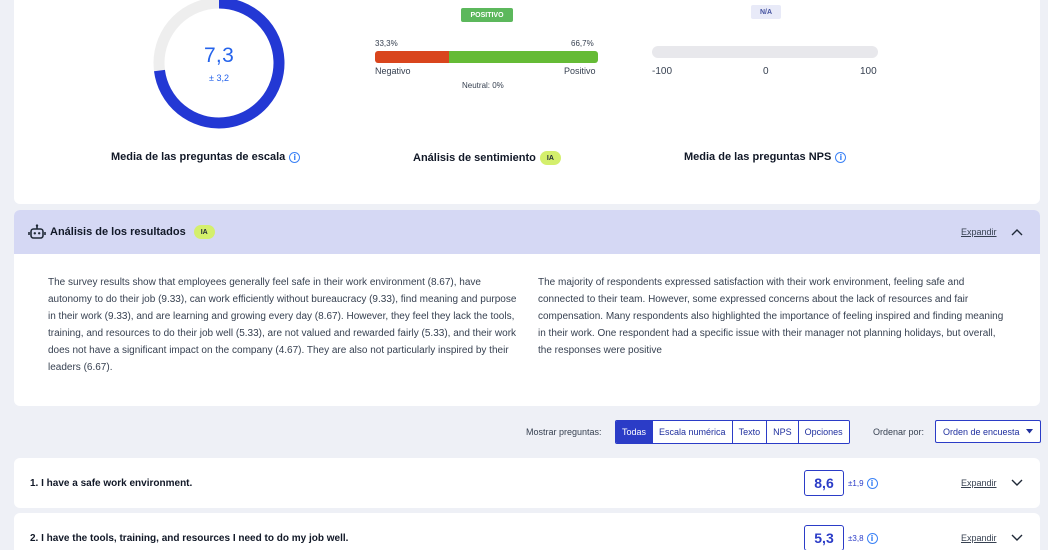 The height and width of the screenshot is (550, 1048). What do you see at coordinates (582, 43) in the screenshot?
I see `positive-percentage: 66,7%` at bounding box center [582, 43].